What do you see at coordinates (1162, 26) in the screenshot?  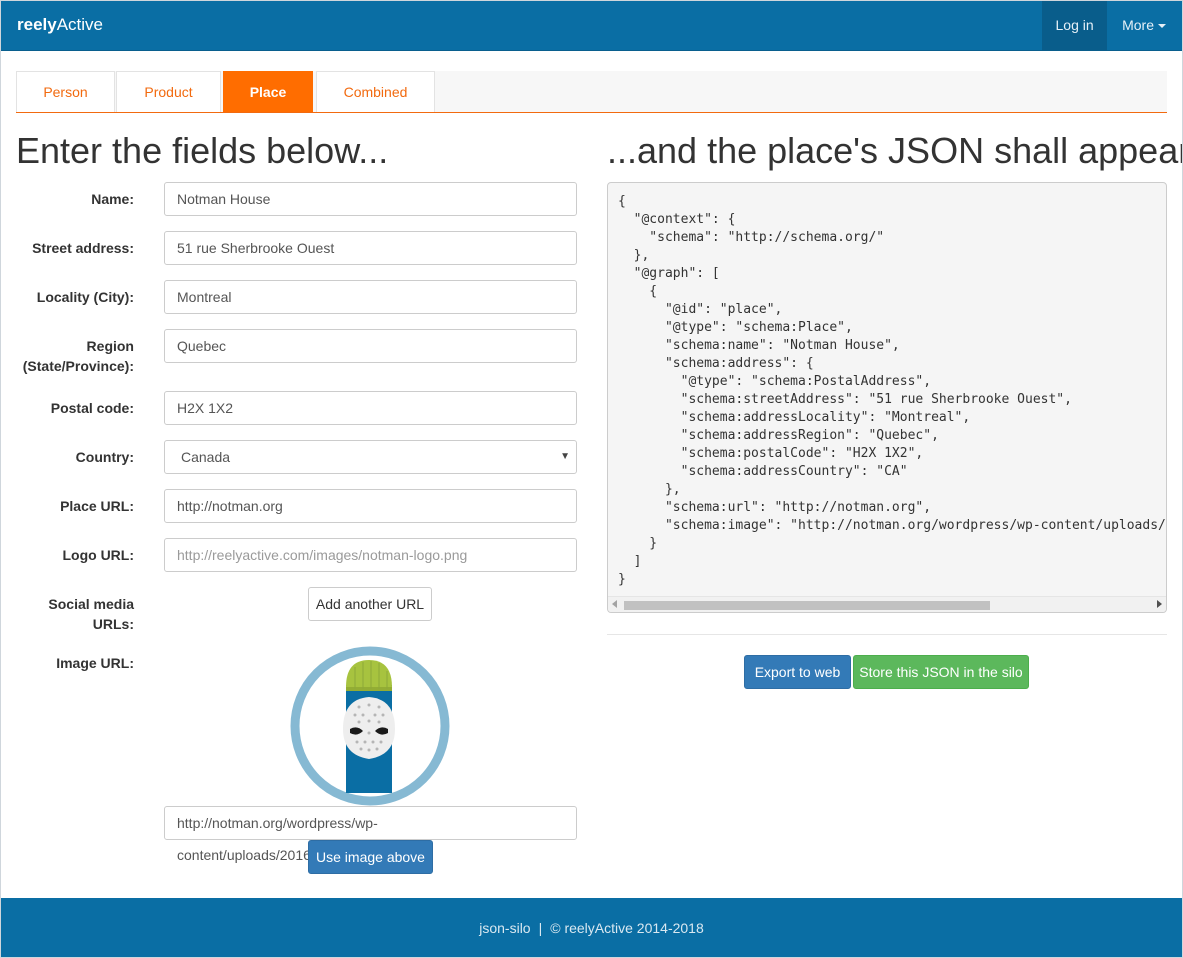 I see `caret-down-icon` at bounding box center [1162, 26].